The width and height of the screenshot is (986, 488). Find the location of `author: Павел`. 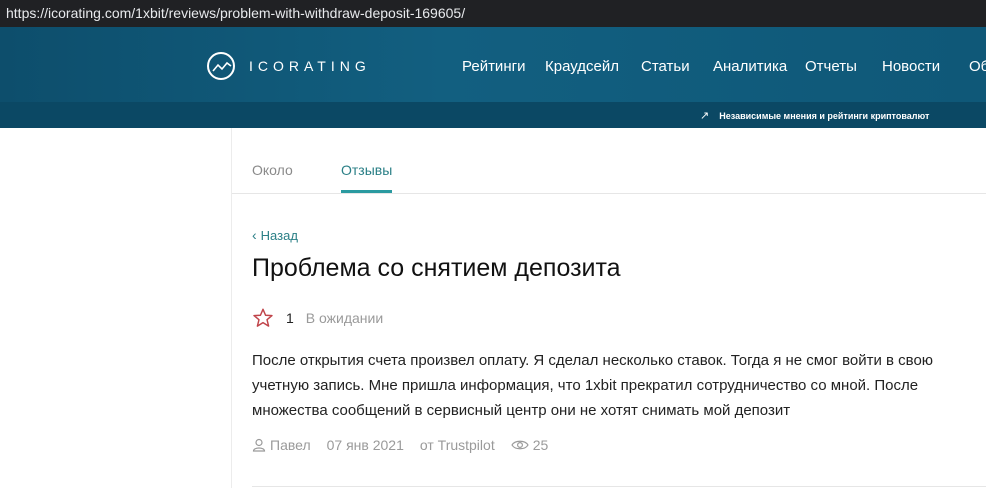

author: Павел is located at coordinates (281, 445).